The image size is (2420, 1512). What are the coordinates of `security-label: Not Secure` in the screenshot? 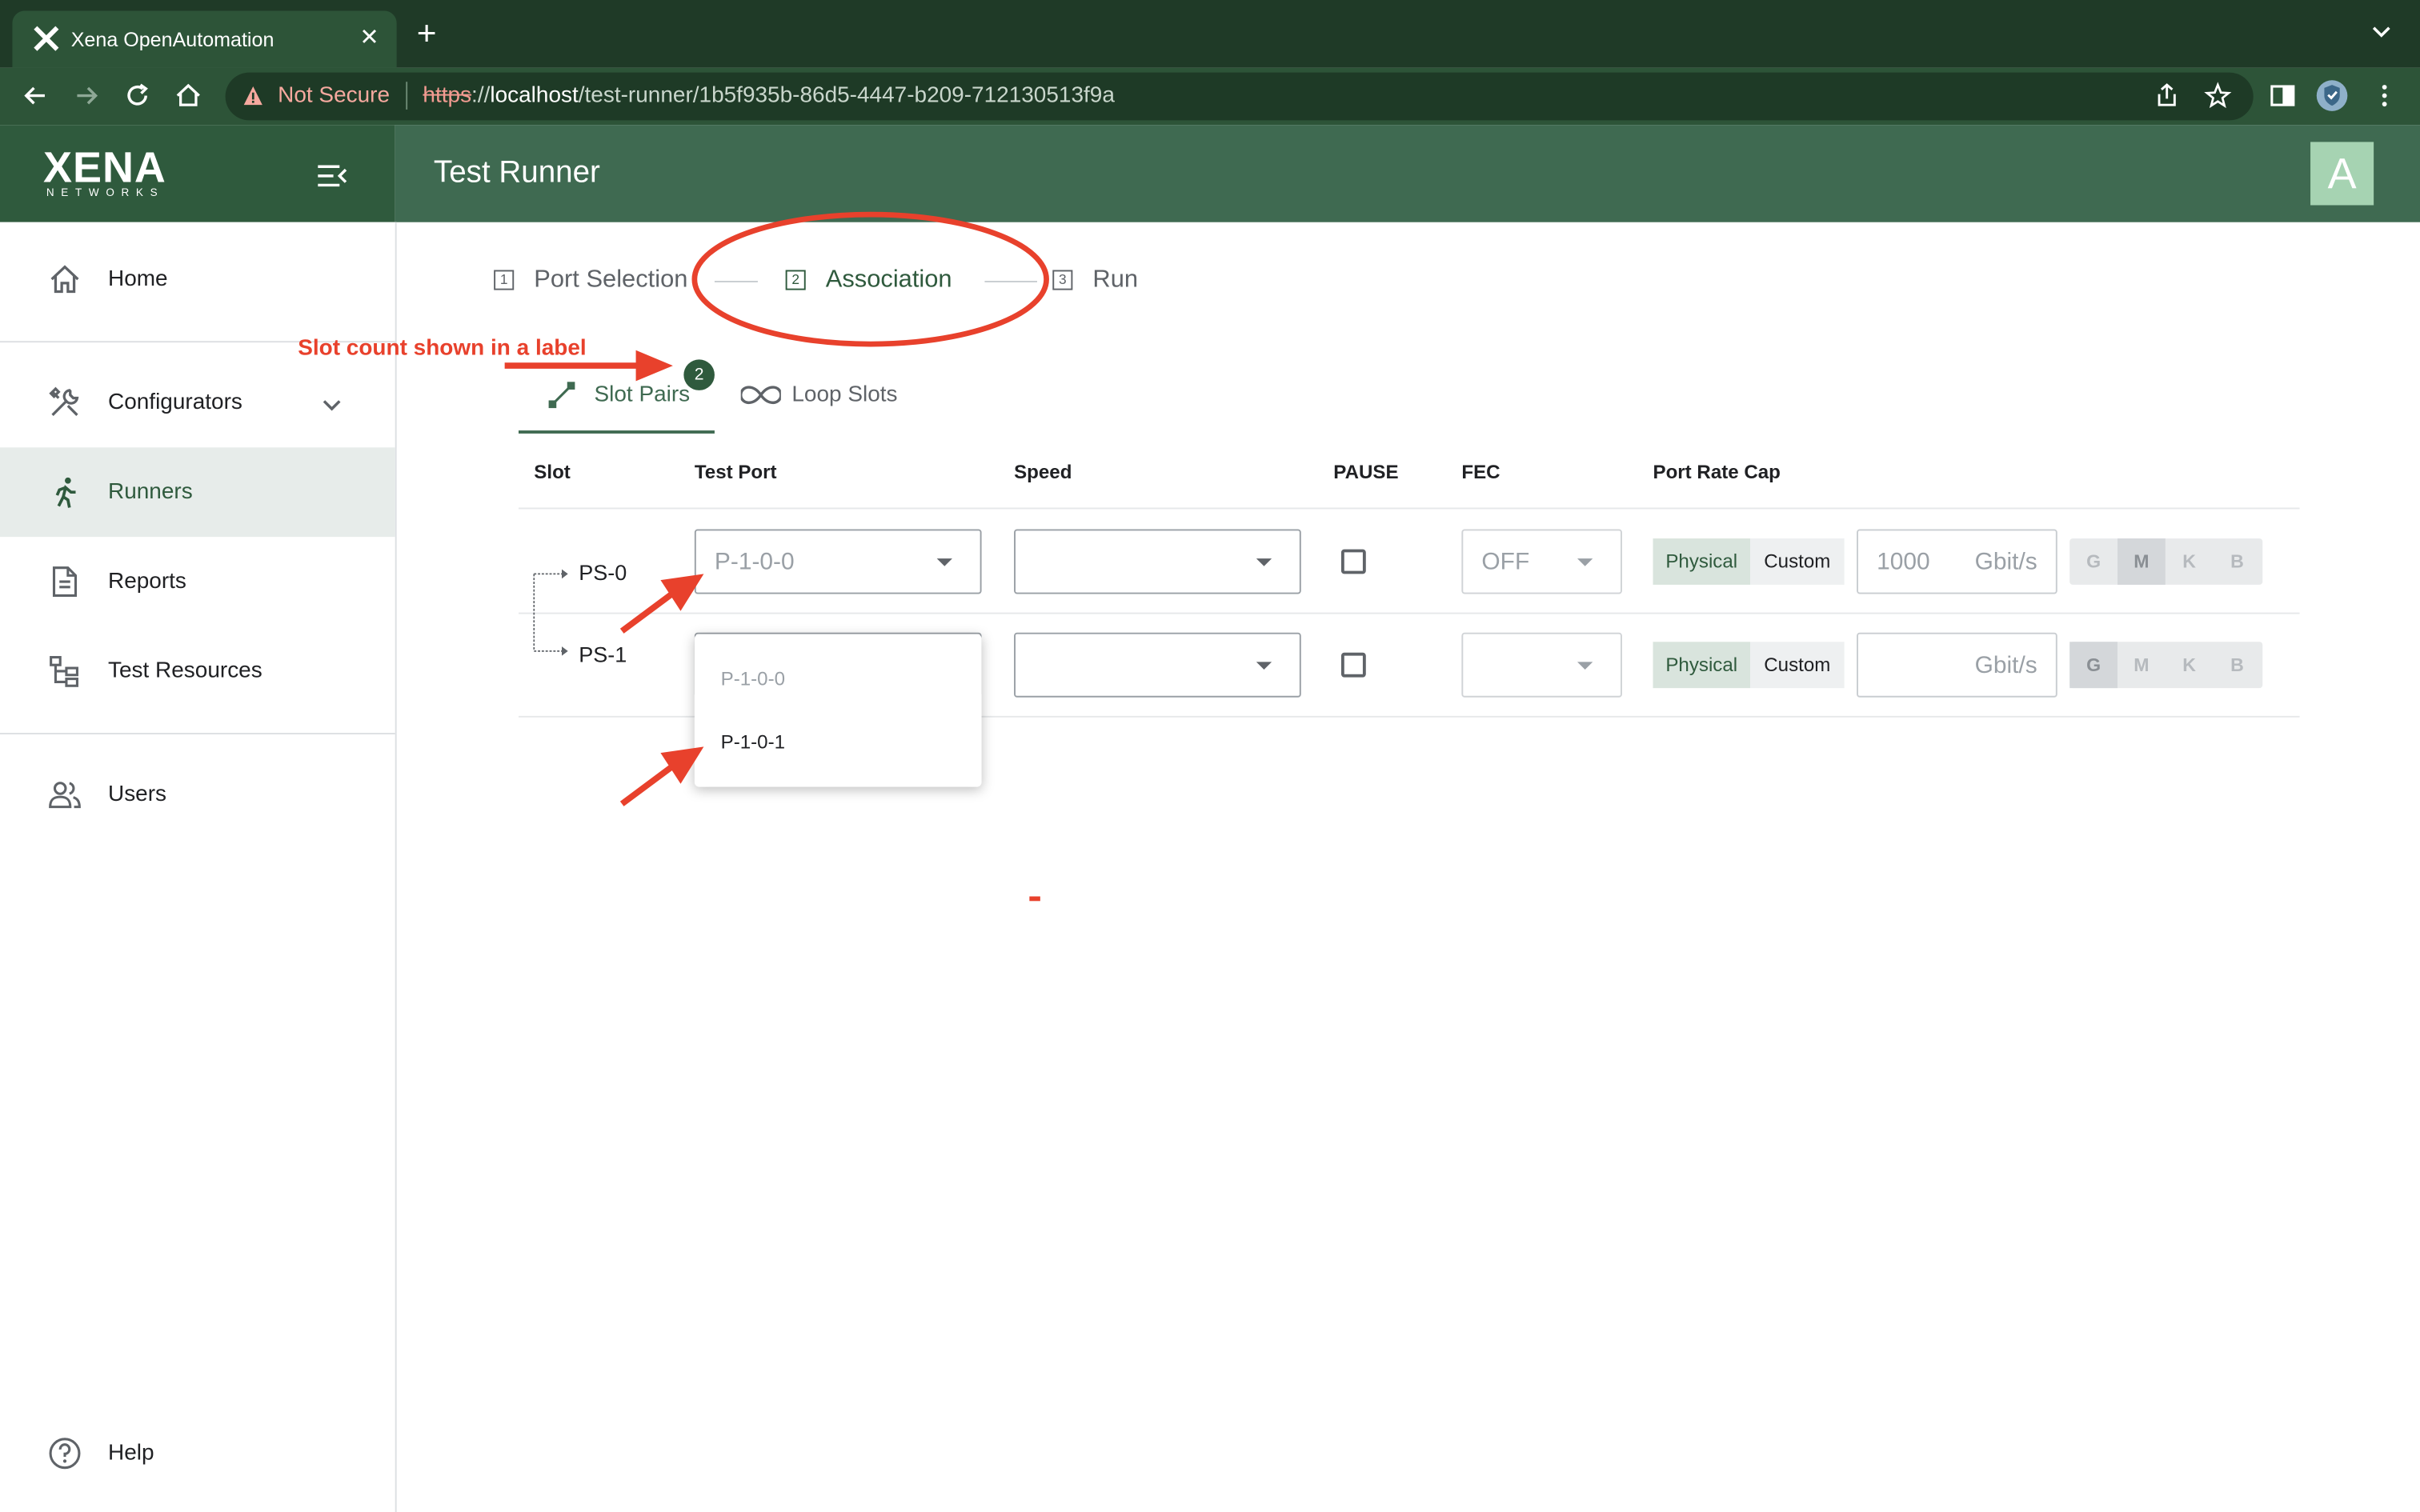 It's located at (334, 95).